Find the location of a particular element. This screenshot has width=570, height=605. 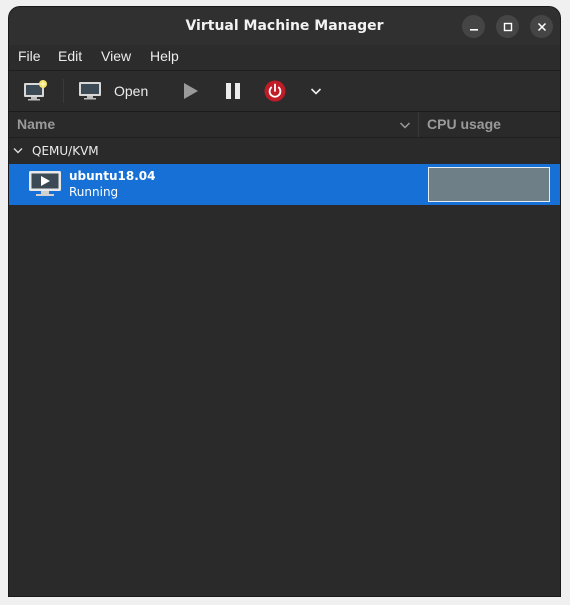

maximize-button is located at coordinates (507, 26).